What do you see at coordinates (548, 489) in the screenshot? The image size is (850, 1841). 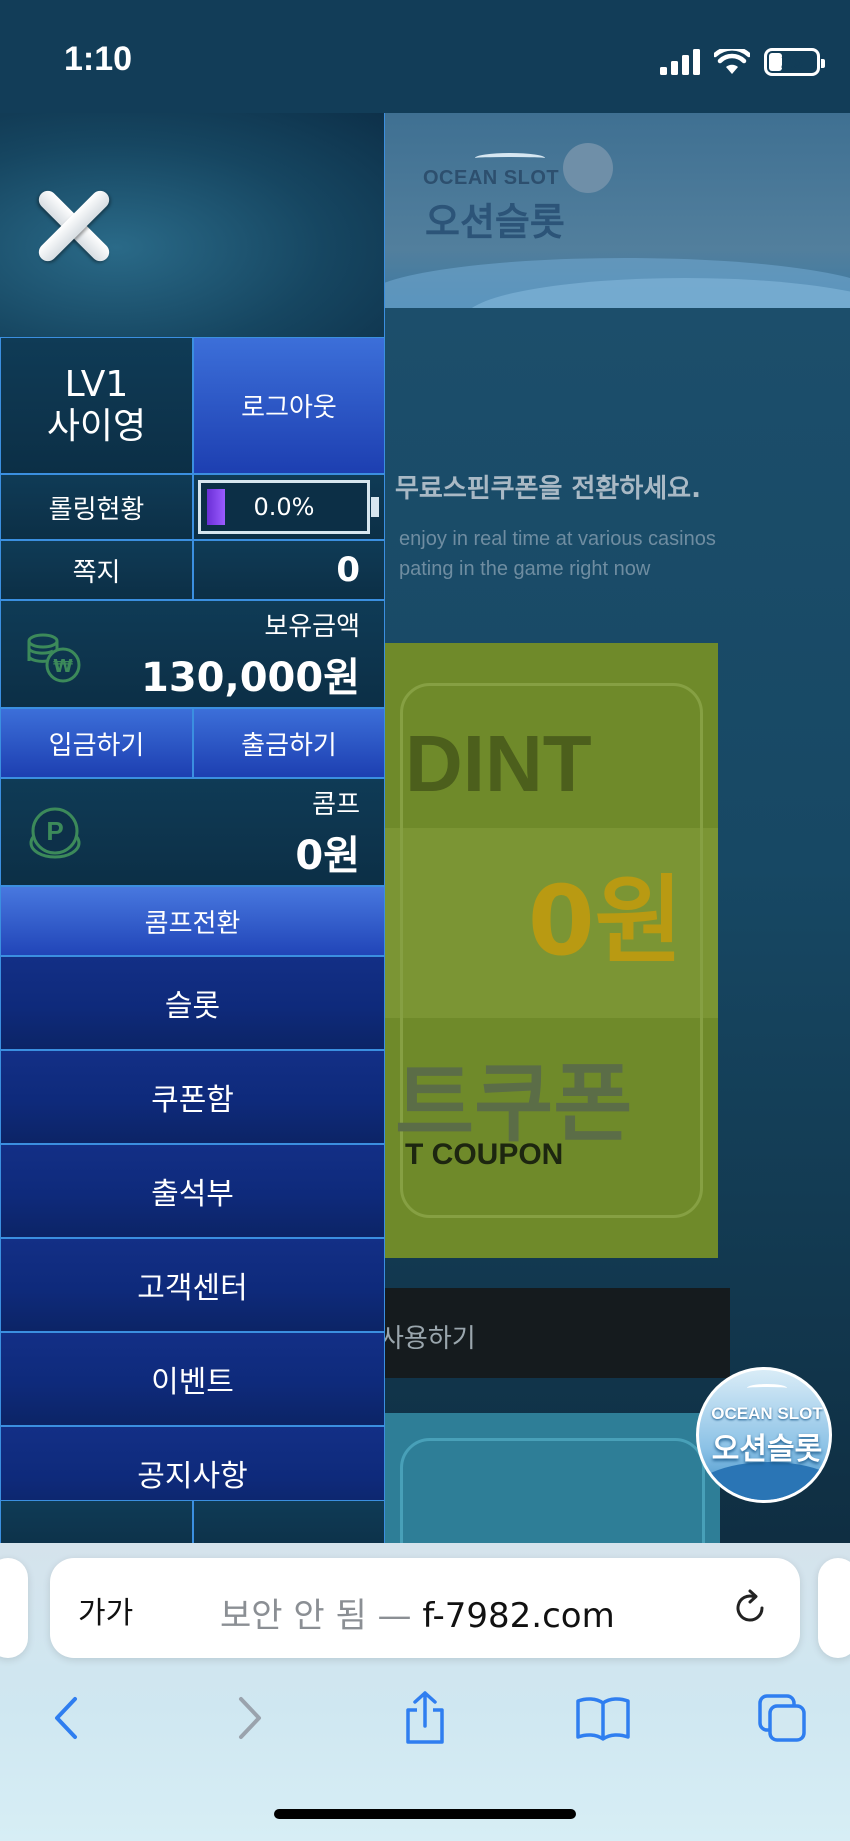 I see `page-headline: 무료스핀쿠폰을 전환하세요.` at bounding box center [548, 489].